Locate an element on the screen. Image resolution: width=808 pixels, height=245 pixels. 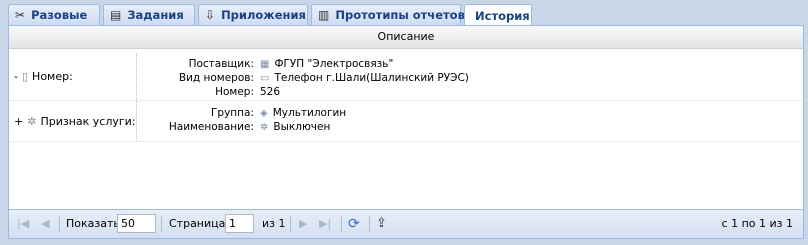
column-header-description: Описание is located at coordinates (406, 37).